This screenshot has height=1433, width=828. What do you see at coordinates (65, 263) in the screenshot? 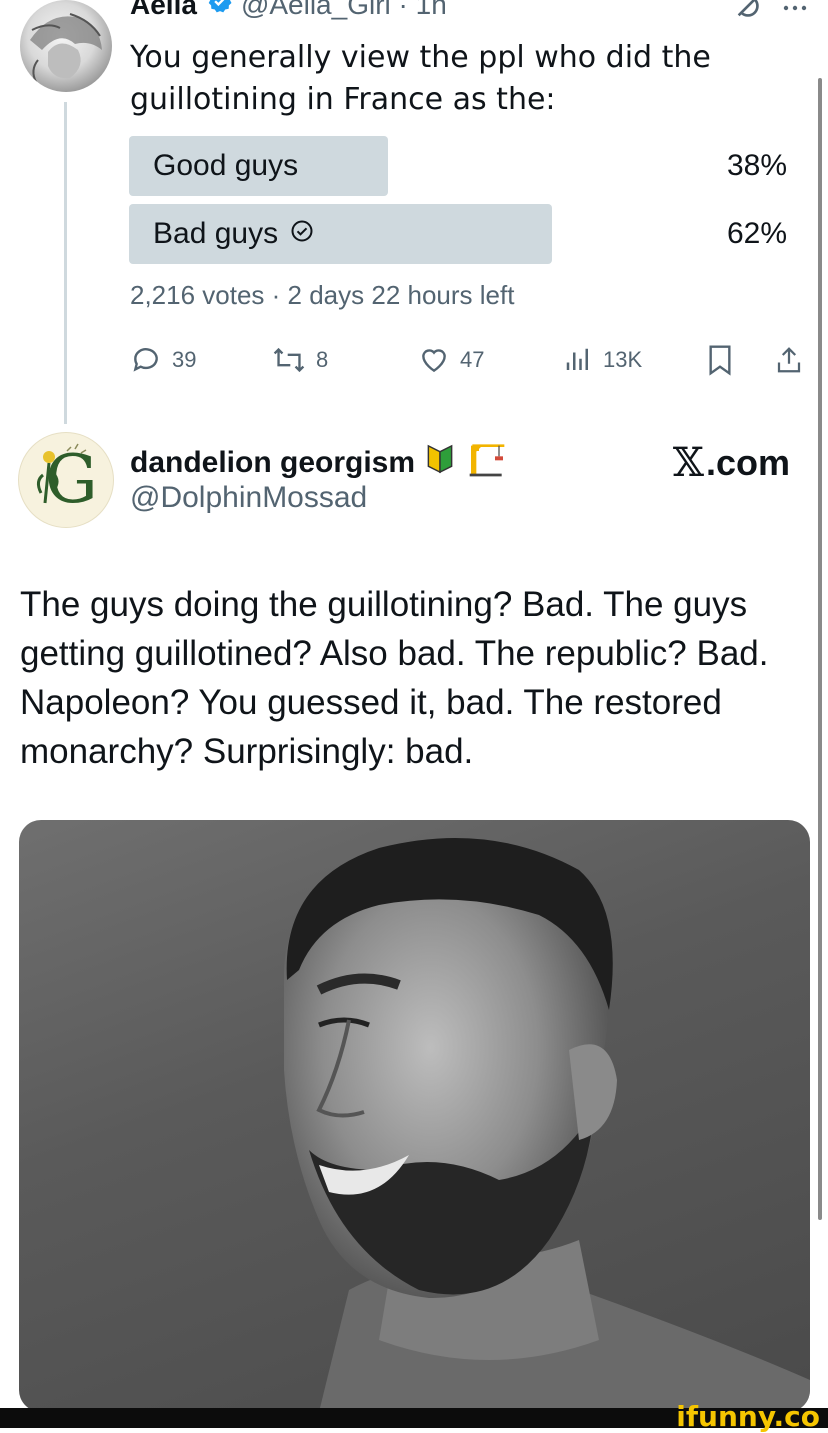
I see `thread-line` at bounding box center [65, 263].